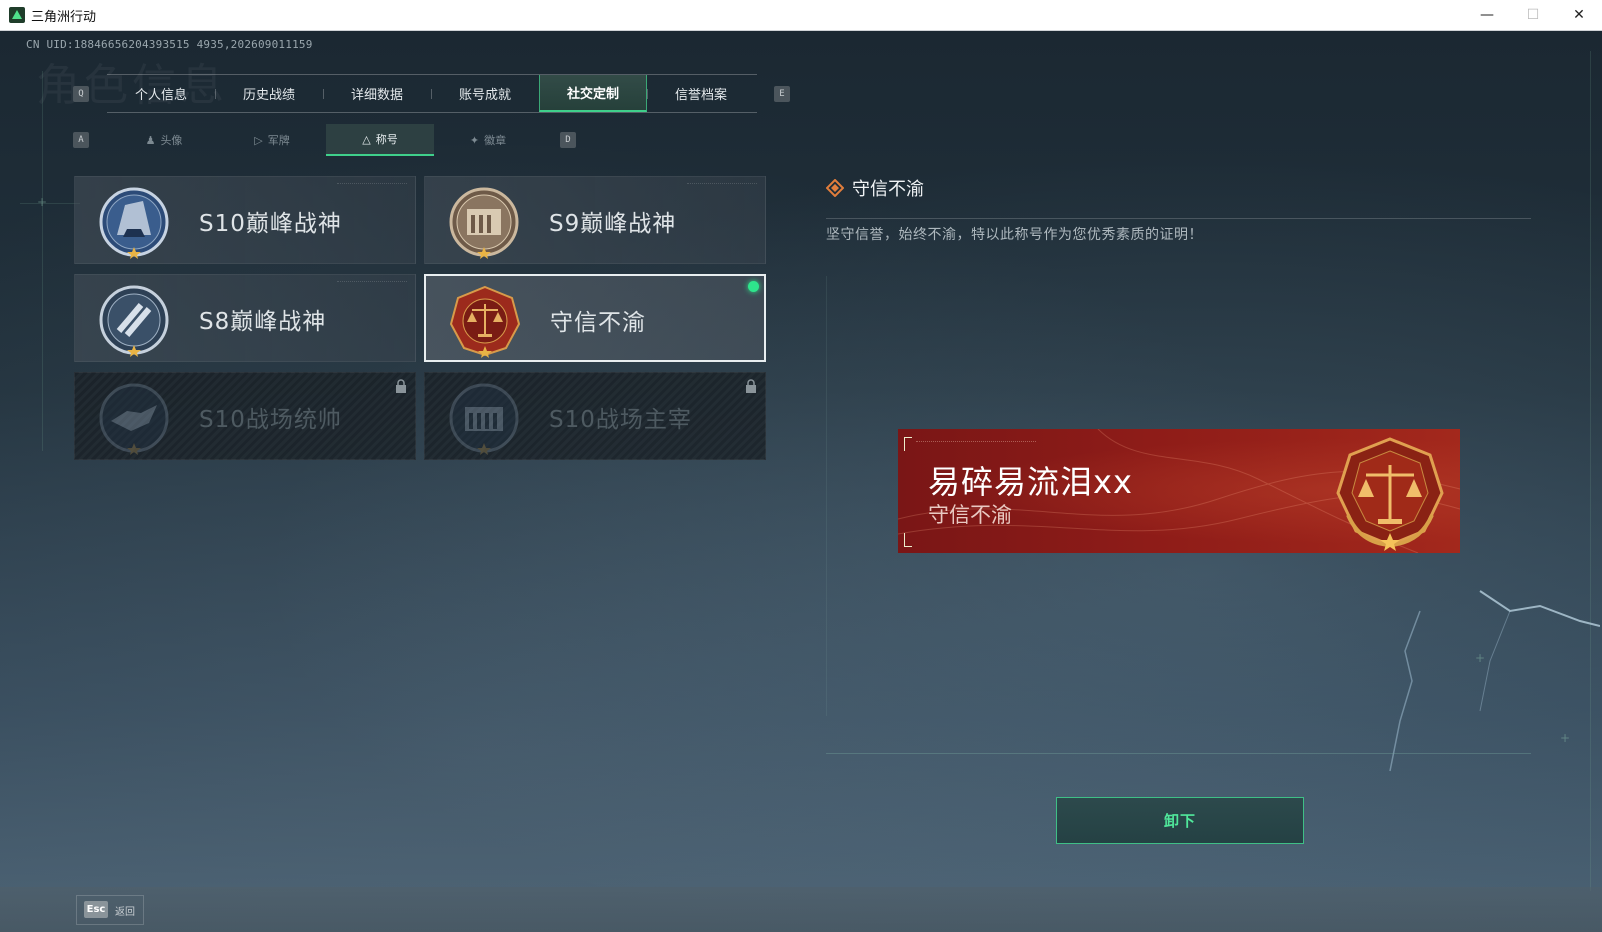 Image resolution: width=1602 pixels, height=932 pixels. I want to click on title-label: S8巅峰战神, so click(263, 322).